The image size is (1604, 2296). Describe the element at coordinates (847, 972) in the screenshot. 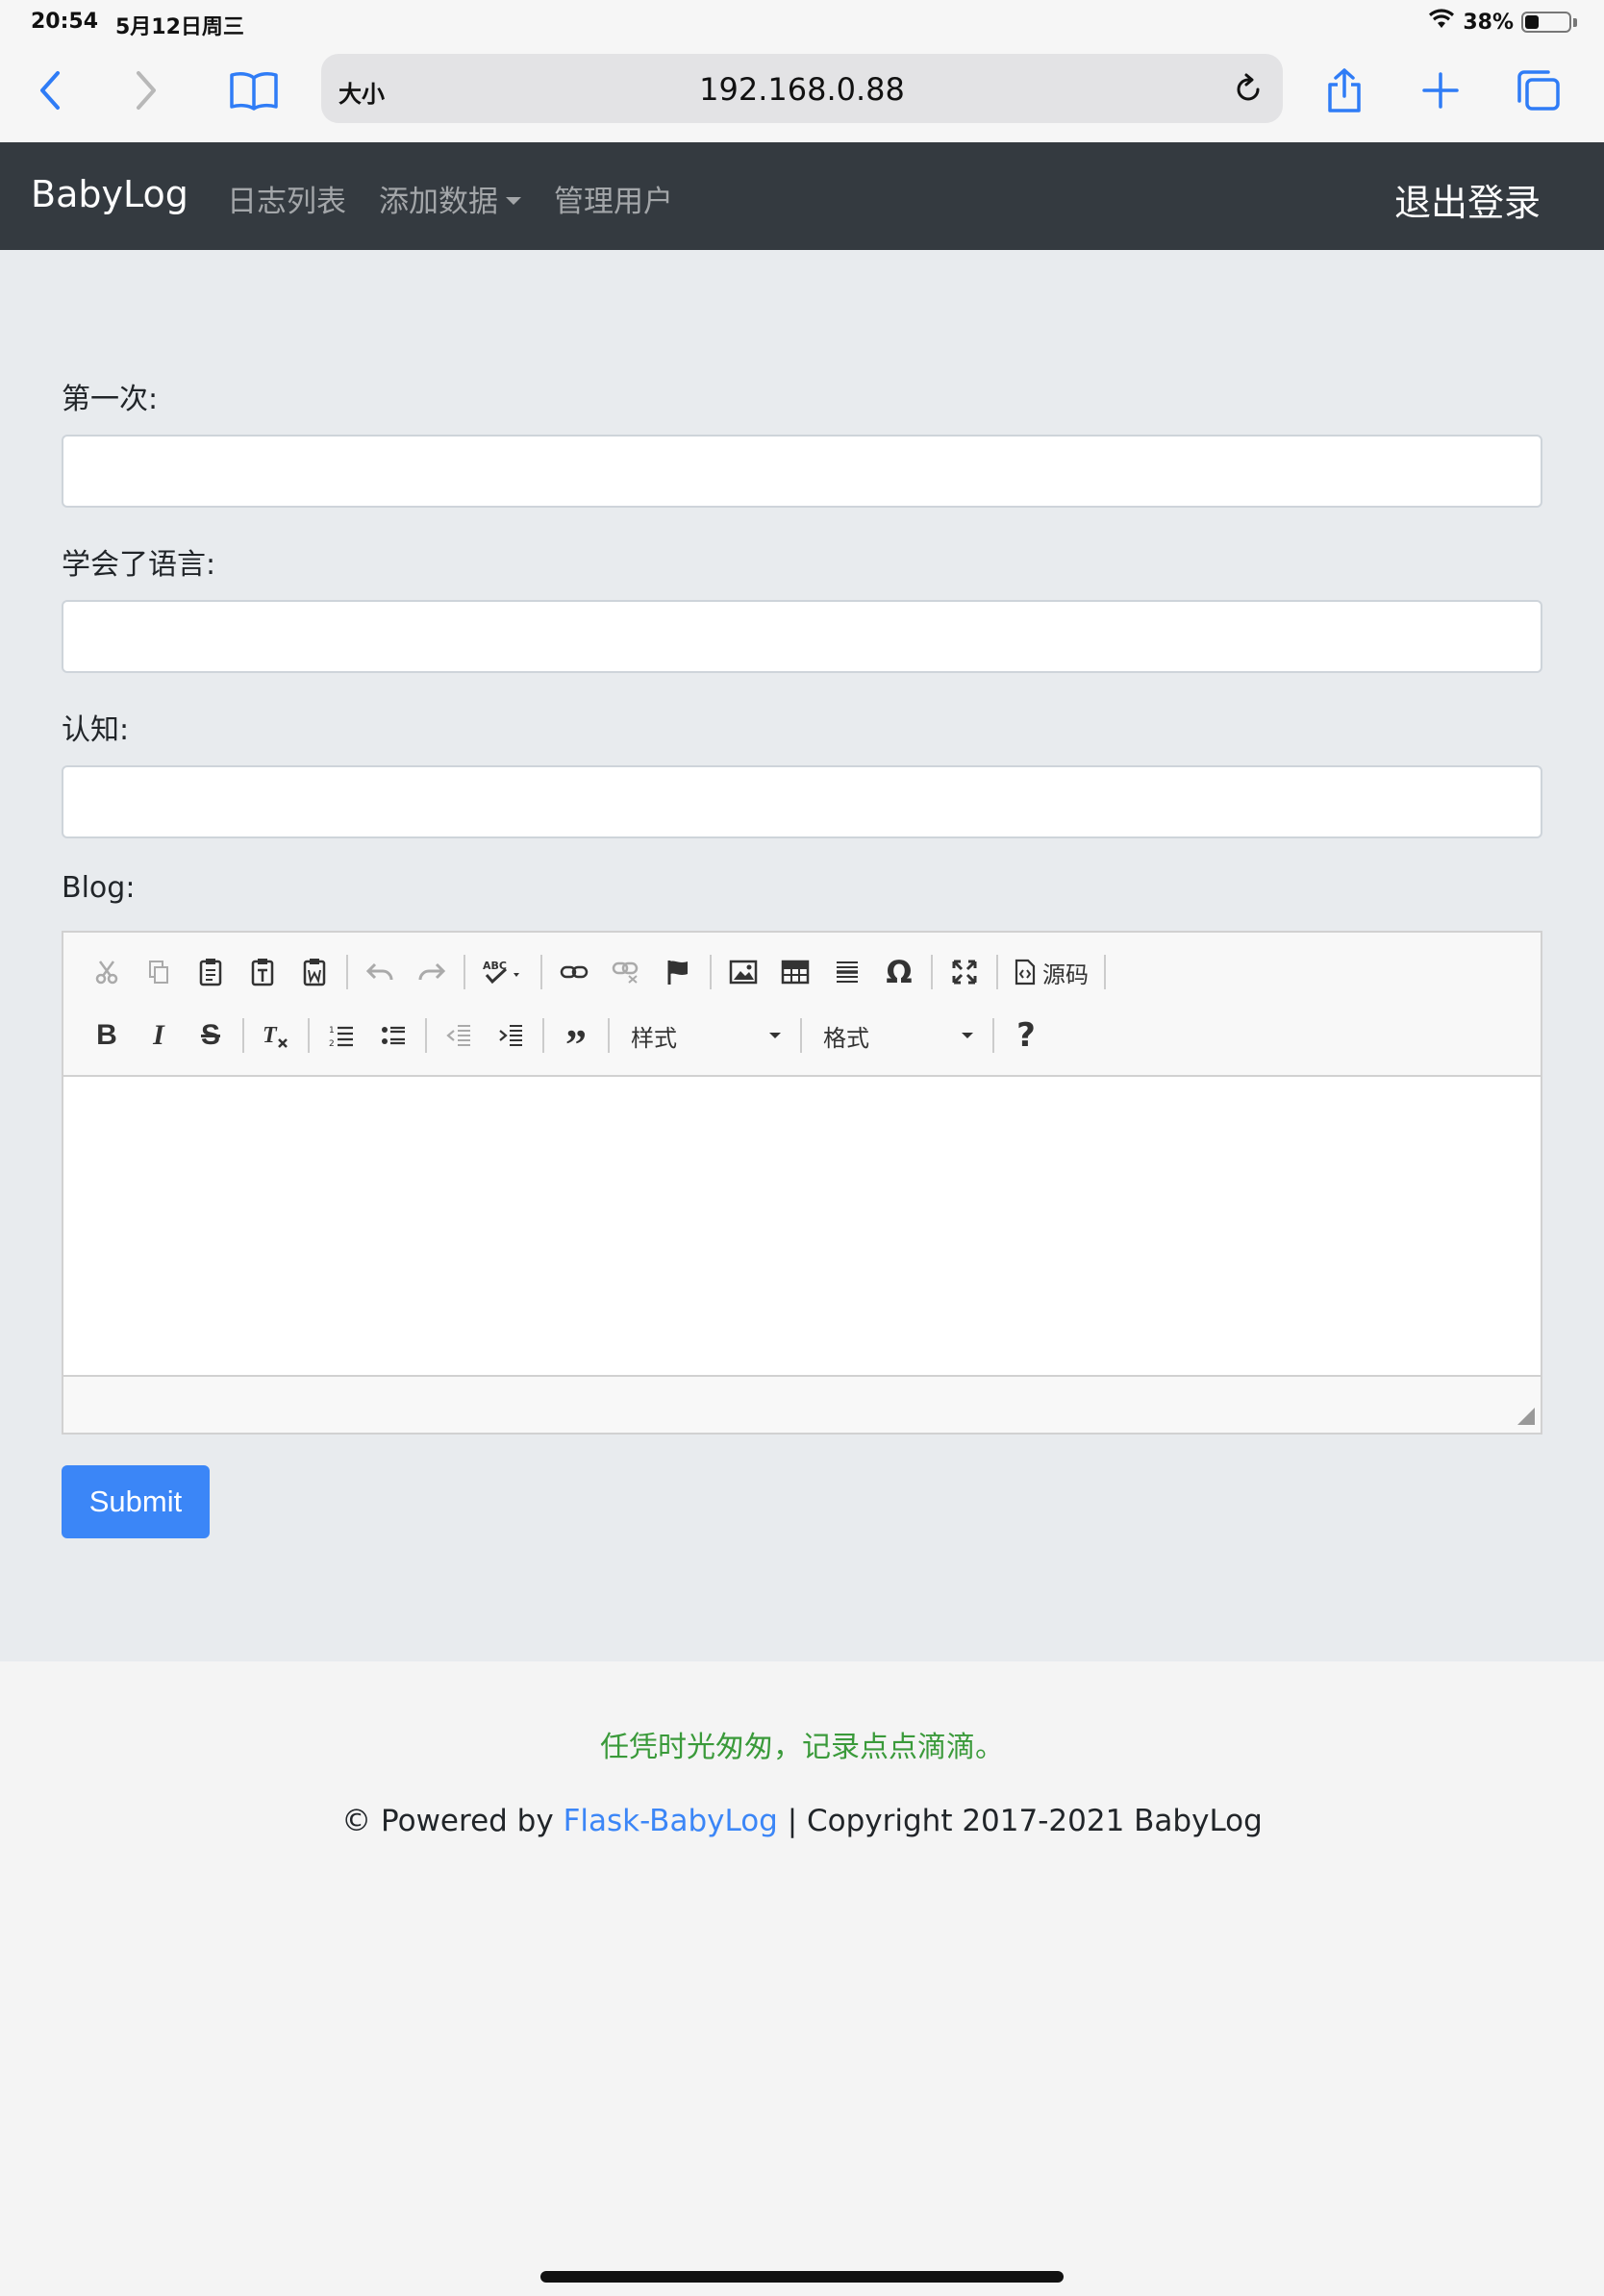

I see `horizontal-rule-icon` at that location.